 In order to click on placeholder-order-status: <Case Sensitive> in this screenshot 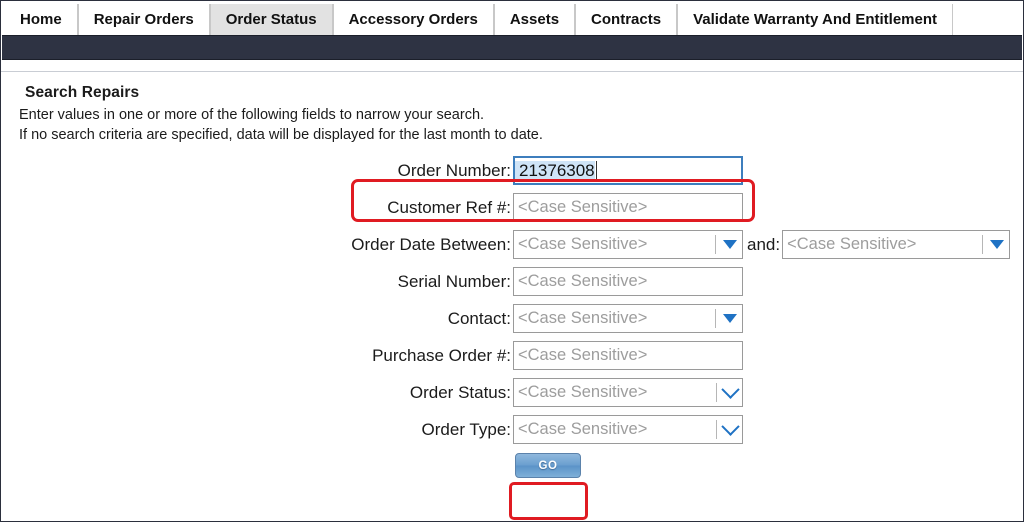, I will do `click(583, 392)`.